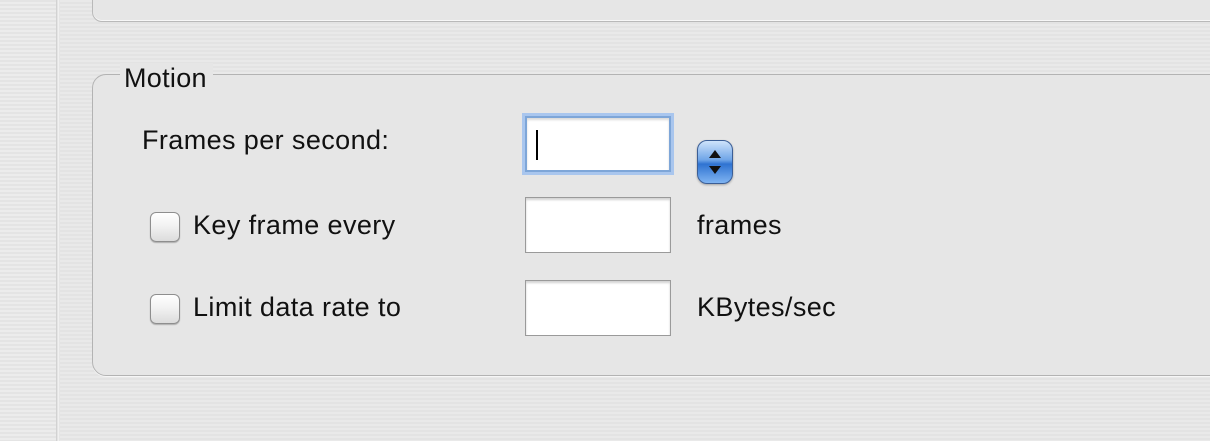 The image size is (1210, 441). I want to click on motion-group-title: Motion, so click(166, 78).